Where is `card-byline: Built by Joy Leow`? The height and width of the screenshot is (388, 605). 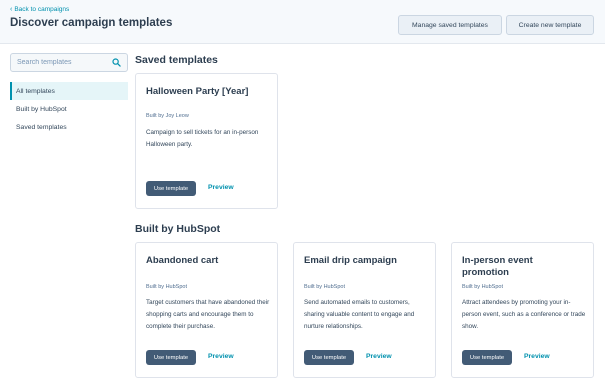
card-byline: Built by Joy Leow is located at coordinates (167, 116).